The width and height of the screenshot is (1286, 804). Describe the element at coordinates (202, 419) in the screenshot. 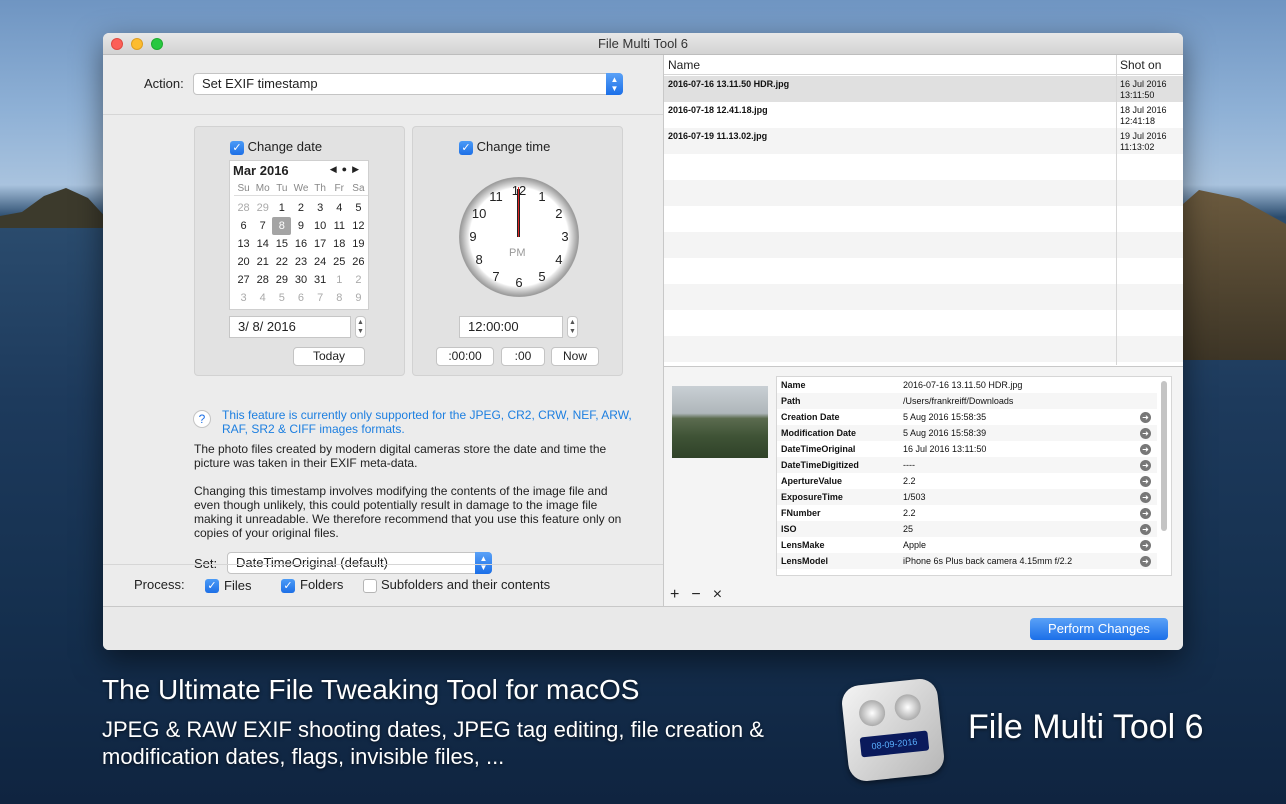

I see `help-icon: ?` at that location.